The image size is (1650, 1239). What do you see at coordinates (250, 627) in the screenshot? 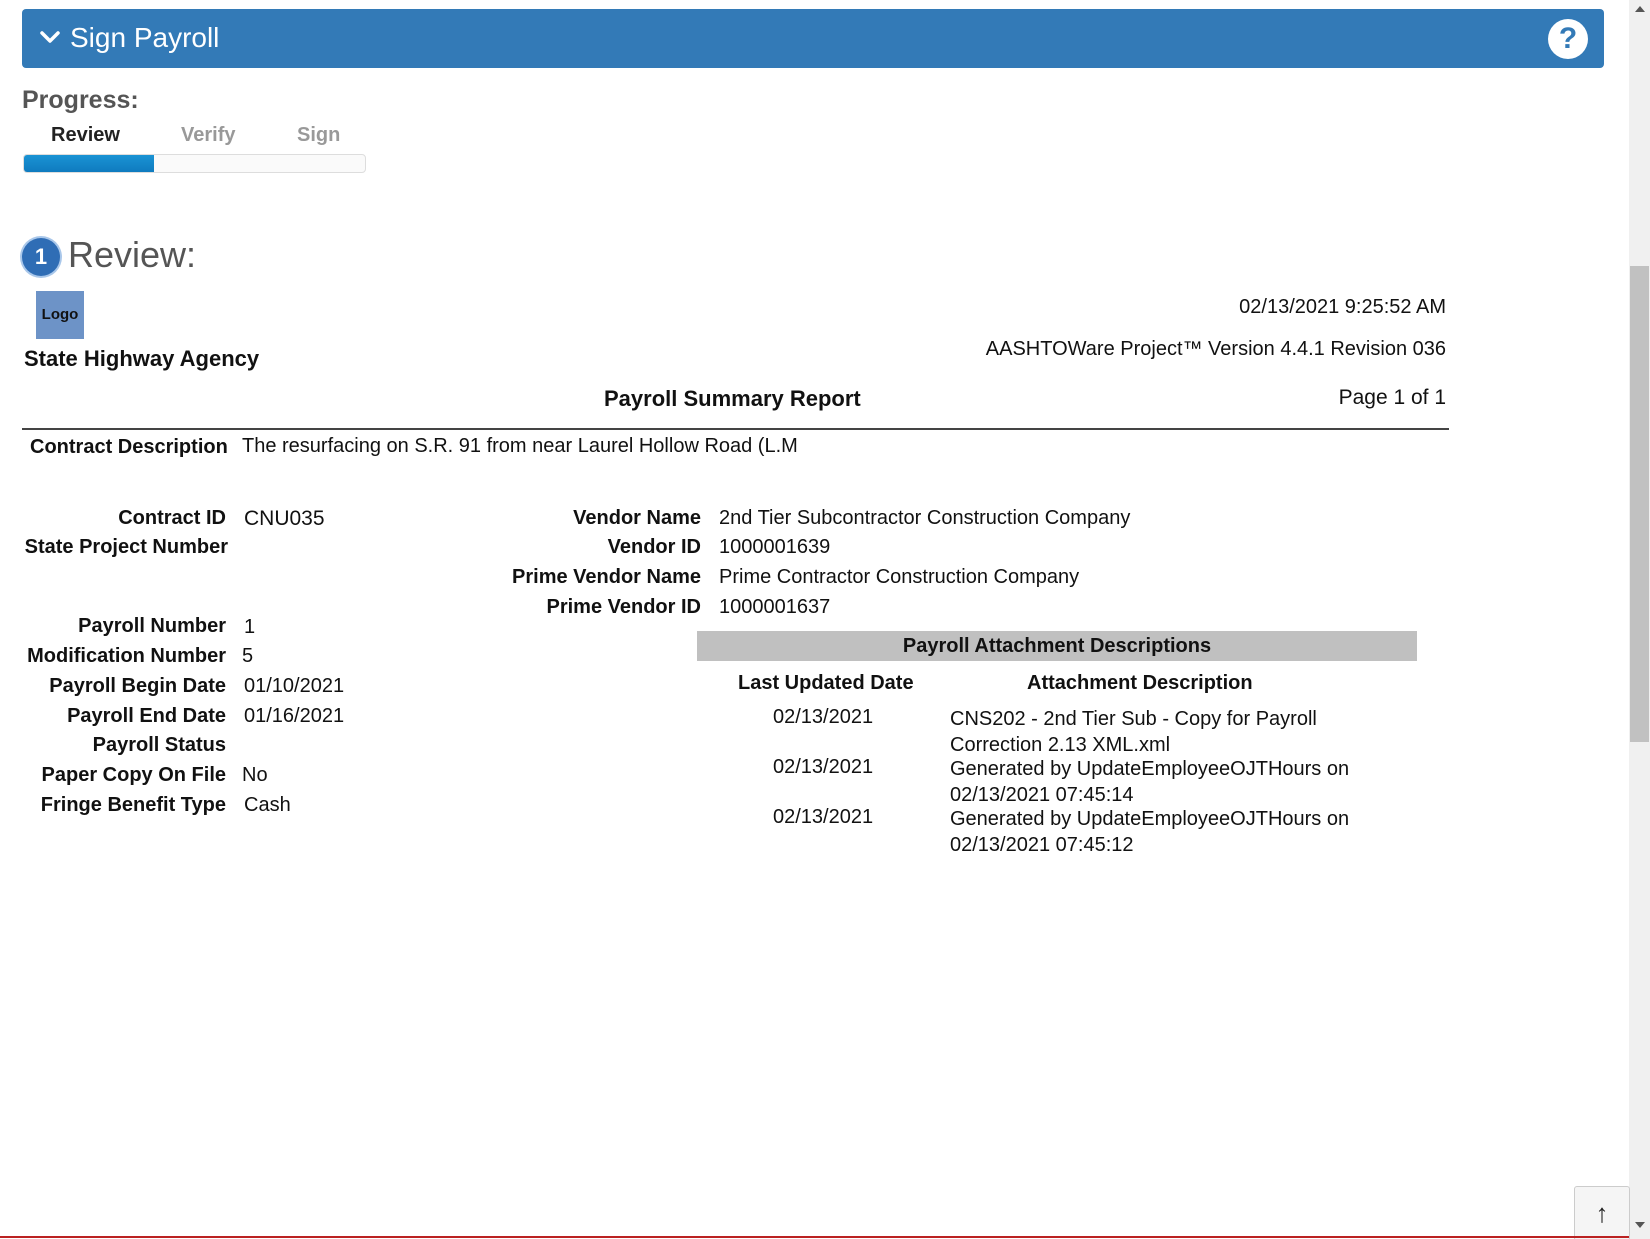
I see `payroll-number-value: 1` at bounding box center [250, 627].